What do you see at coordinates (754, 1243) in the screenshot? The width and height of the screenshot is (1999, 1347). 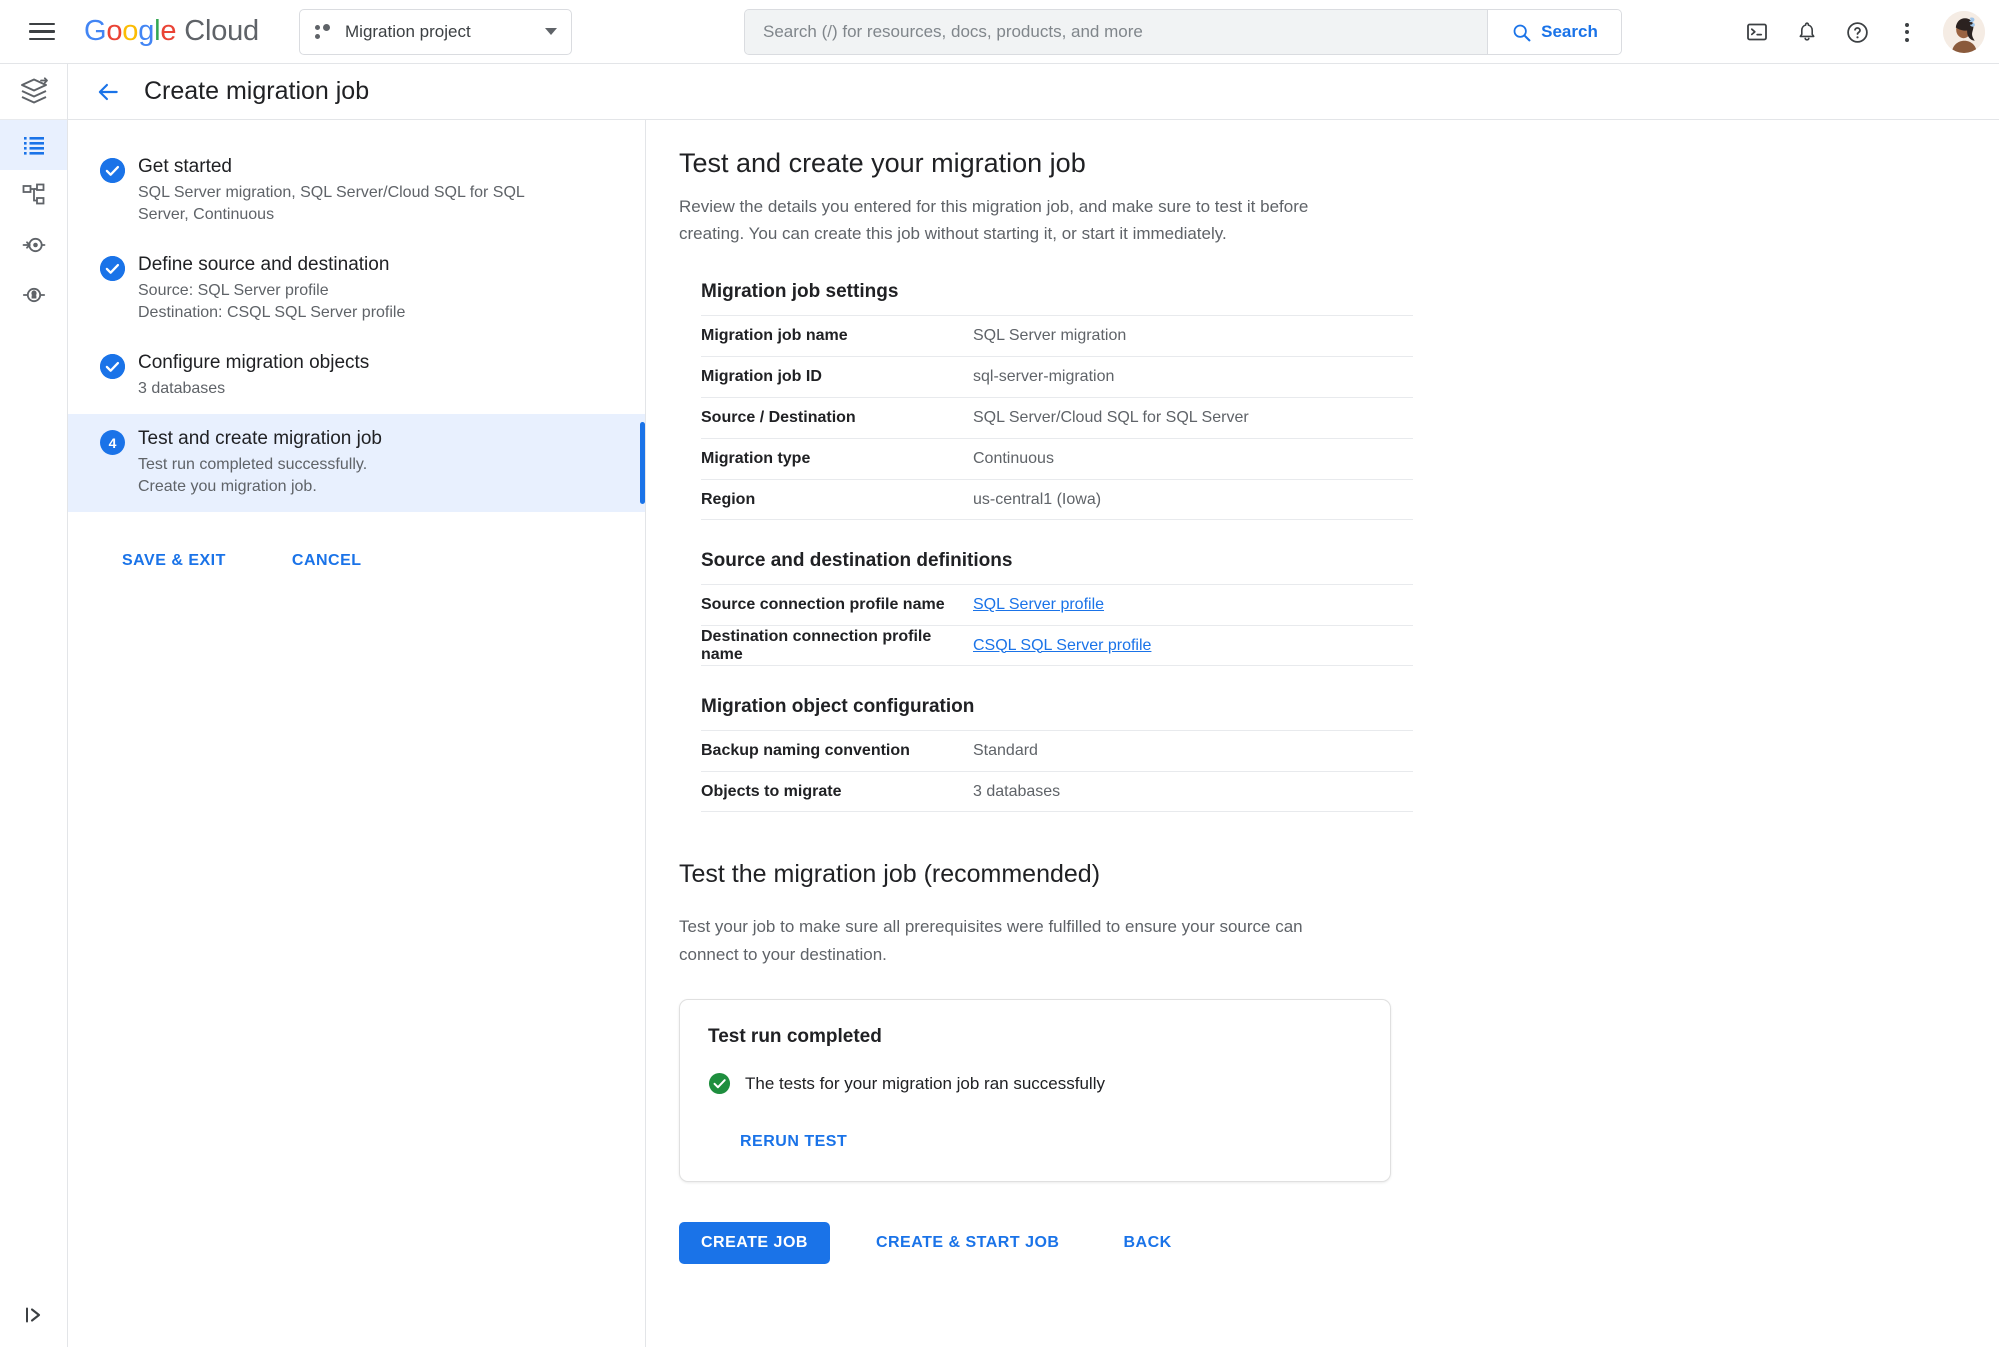 I see `create-job-button: CREATE JOB` at bounding box center [754, 1243].